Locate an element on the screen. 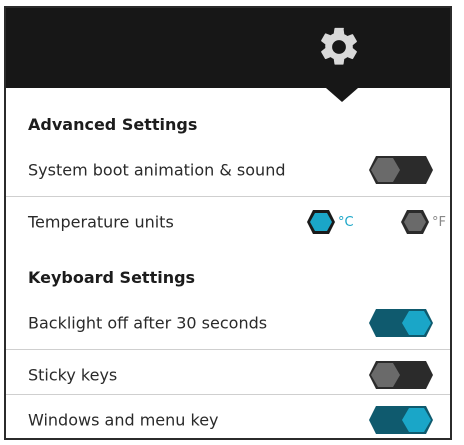  sticky-keys-toggle is located at coordinates (401, 375).